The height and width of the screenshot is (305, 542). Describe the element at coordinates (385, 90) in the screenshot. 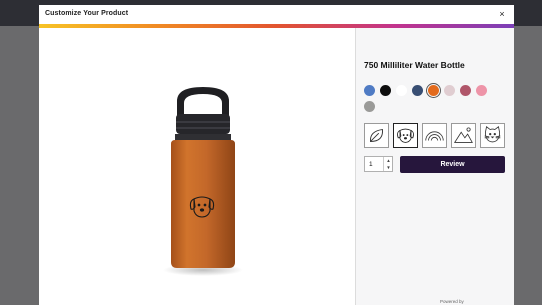

I see `color-swatch-black` at that location.